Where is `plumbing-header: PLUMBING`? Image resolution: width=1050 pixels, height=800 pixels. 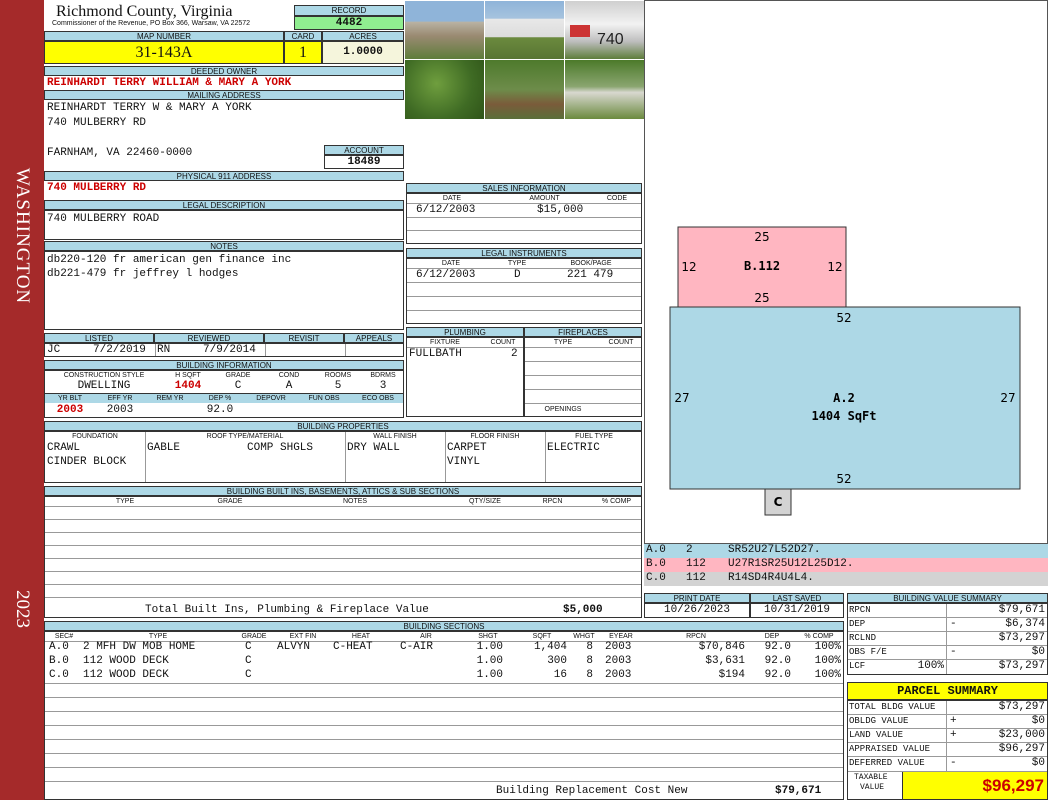 plumbing-header: PLUMBING is located at coordinates (465, 332).